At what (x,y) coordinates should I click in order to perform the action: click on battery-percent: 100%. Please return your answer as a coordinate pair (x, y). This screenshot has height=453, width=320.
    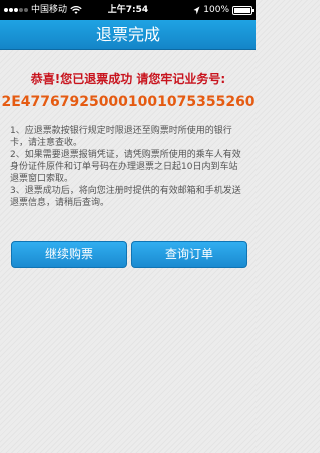
    Looking at the image, I should click on (216, 10).